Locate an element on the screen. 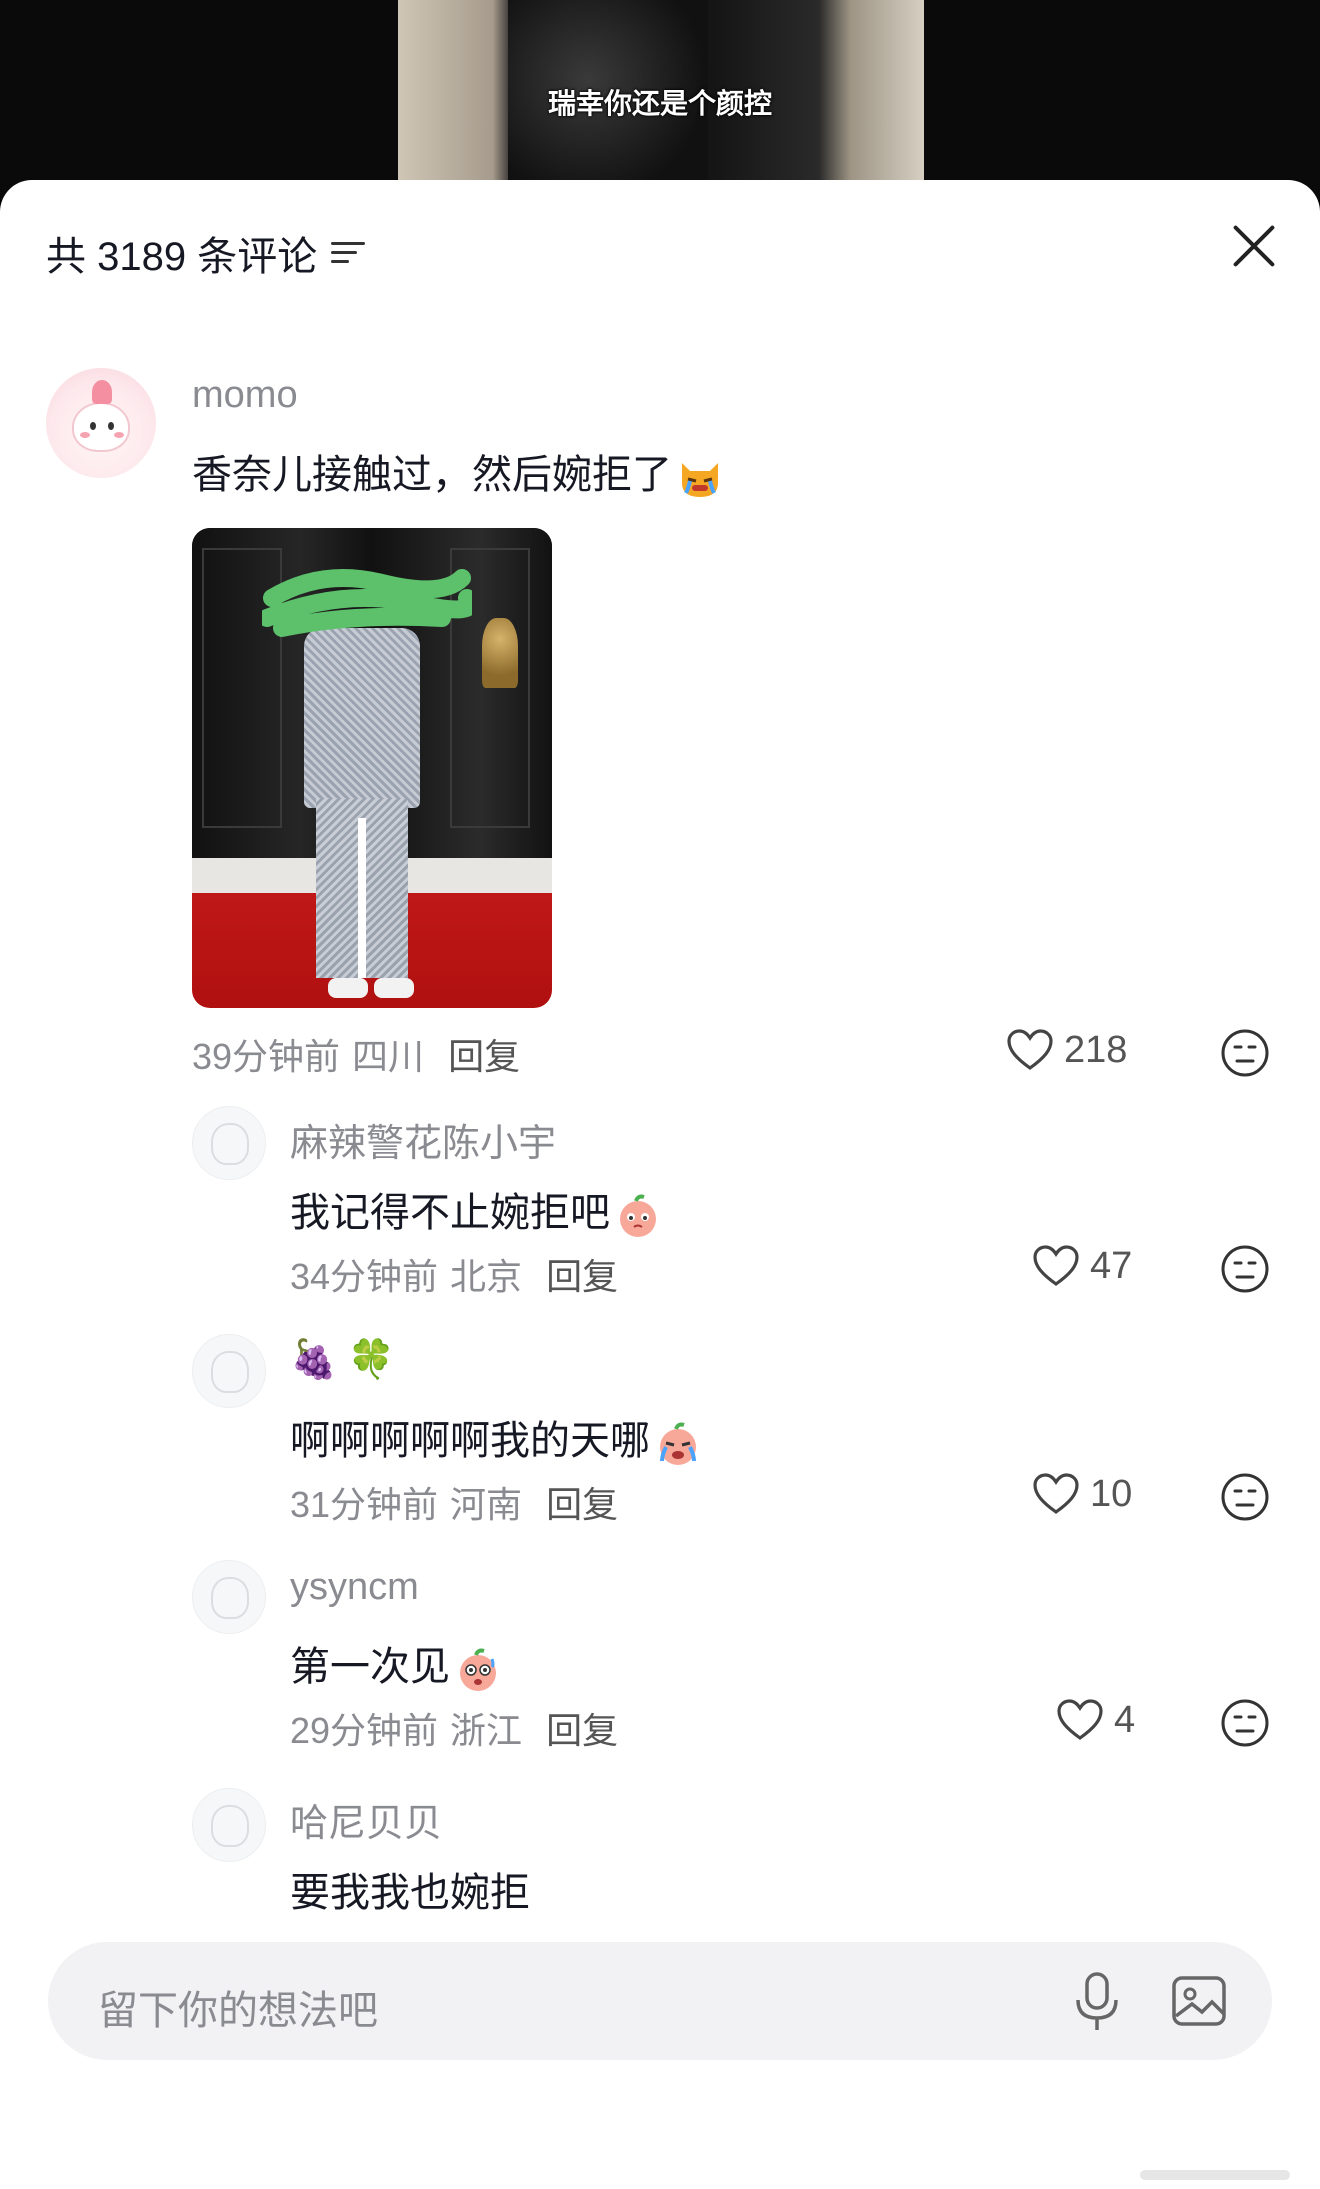 Image resolution: width=1320 pixels, height=2189 pixels. comment-image is located at coordinates (372, 768).